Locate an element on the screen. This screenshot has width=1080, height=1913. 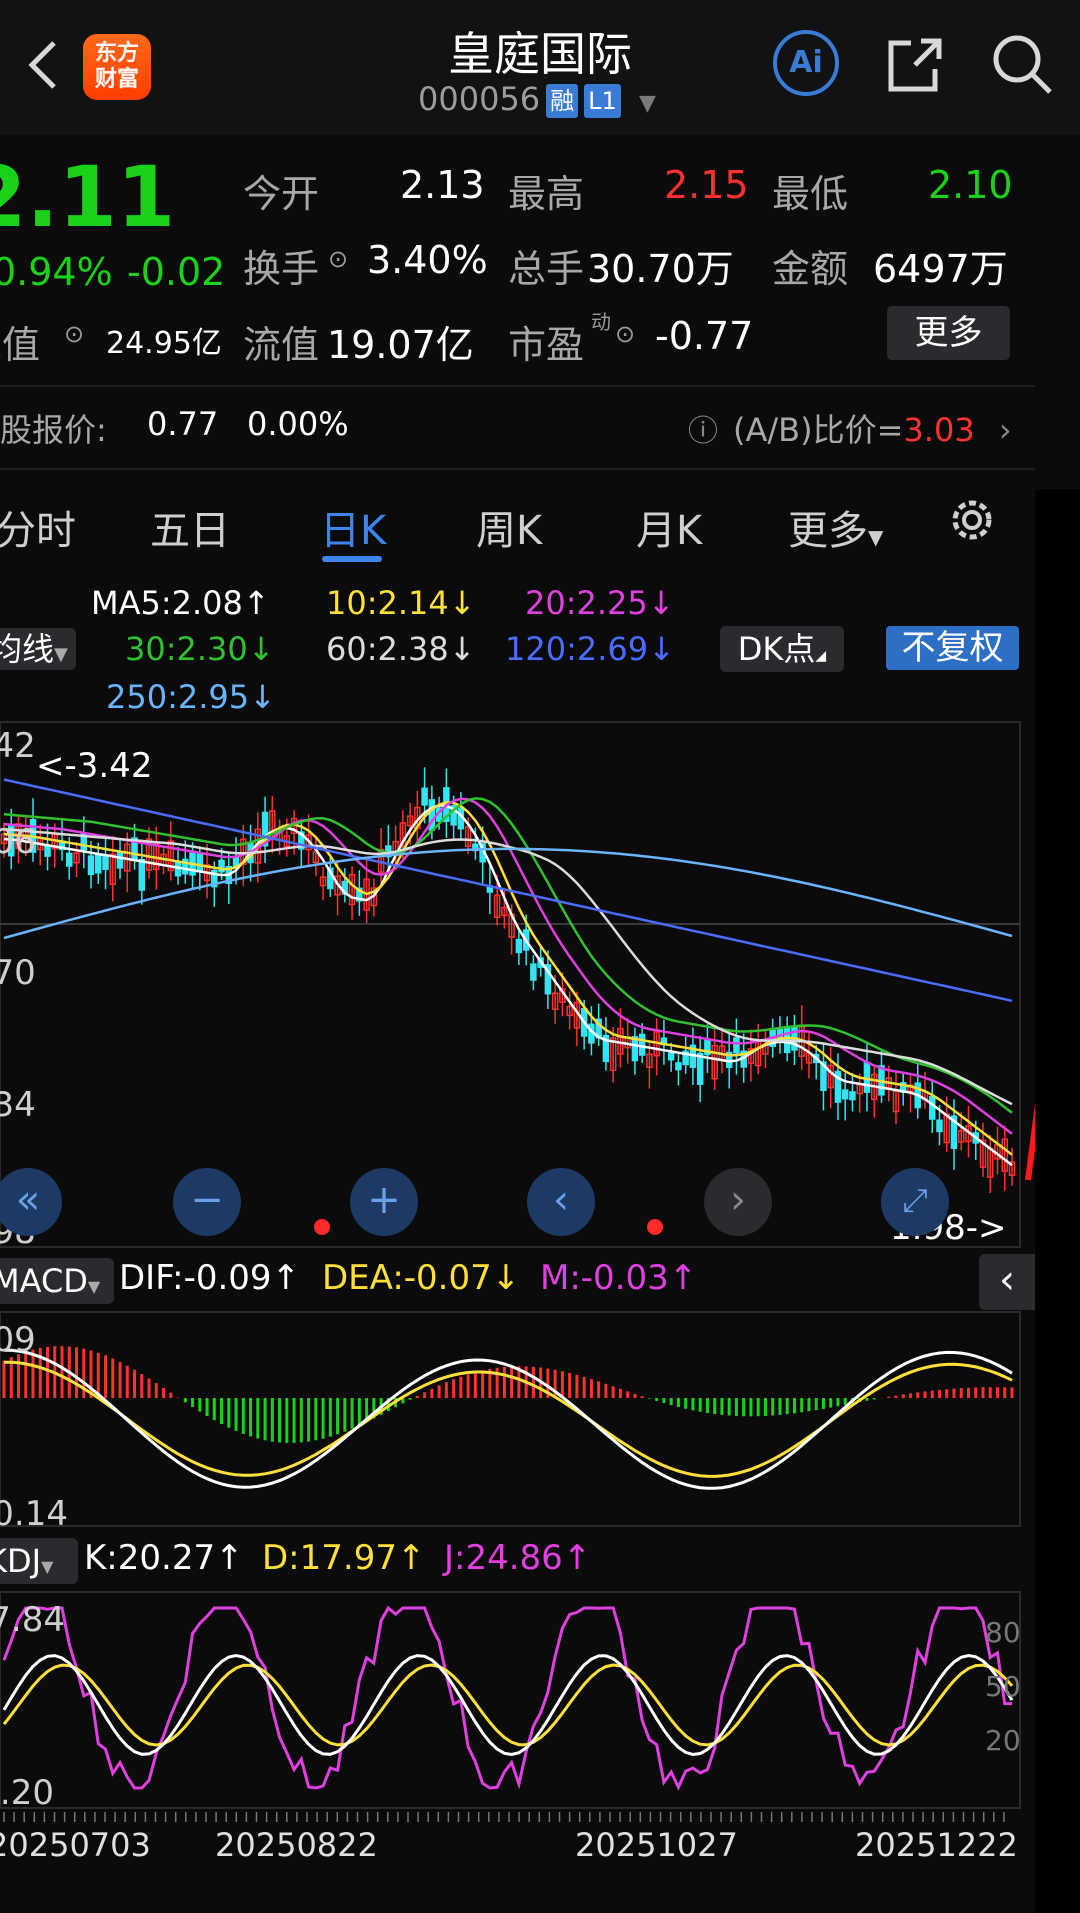
tab-weekly-k: 周K is located at coordinates (509, 527).